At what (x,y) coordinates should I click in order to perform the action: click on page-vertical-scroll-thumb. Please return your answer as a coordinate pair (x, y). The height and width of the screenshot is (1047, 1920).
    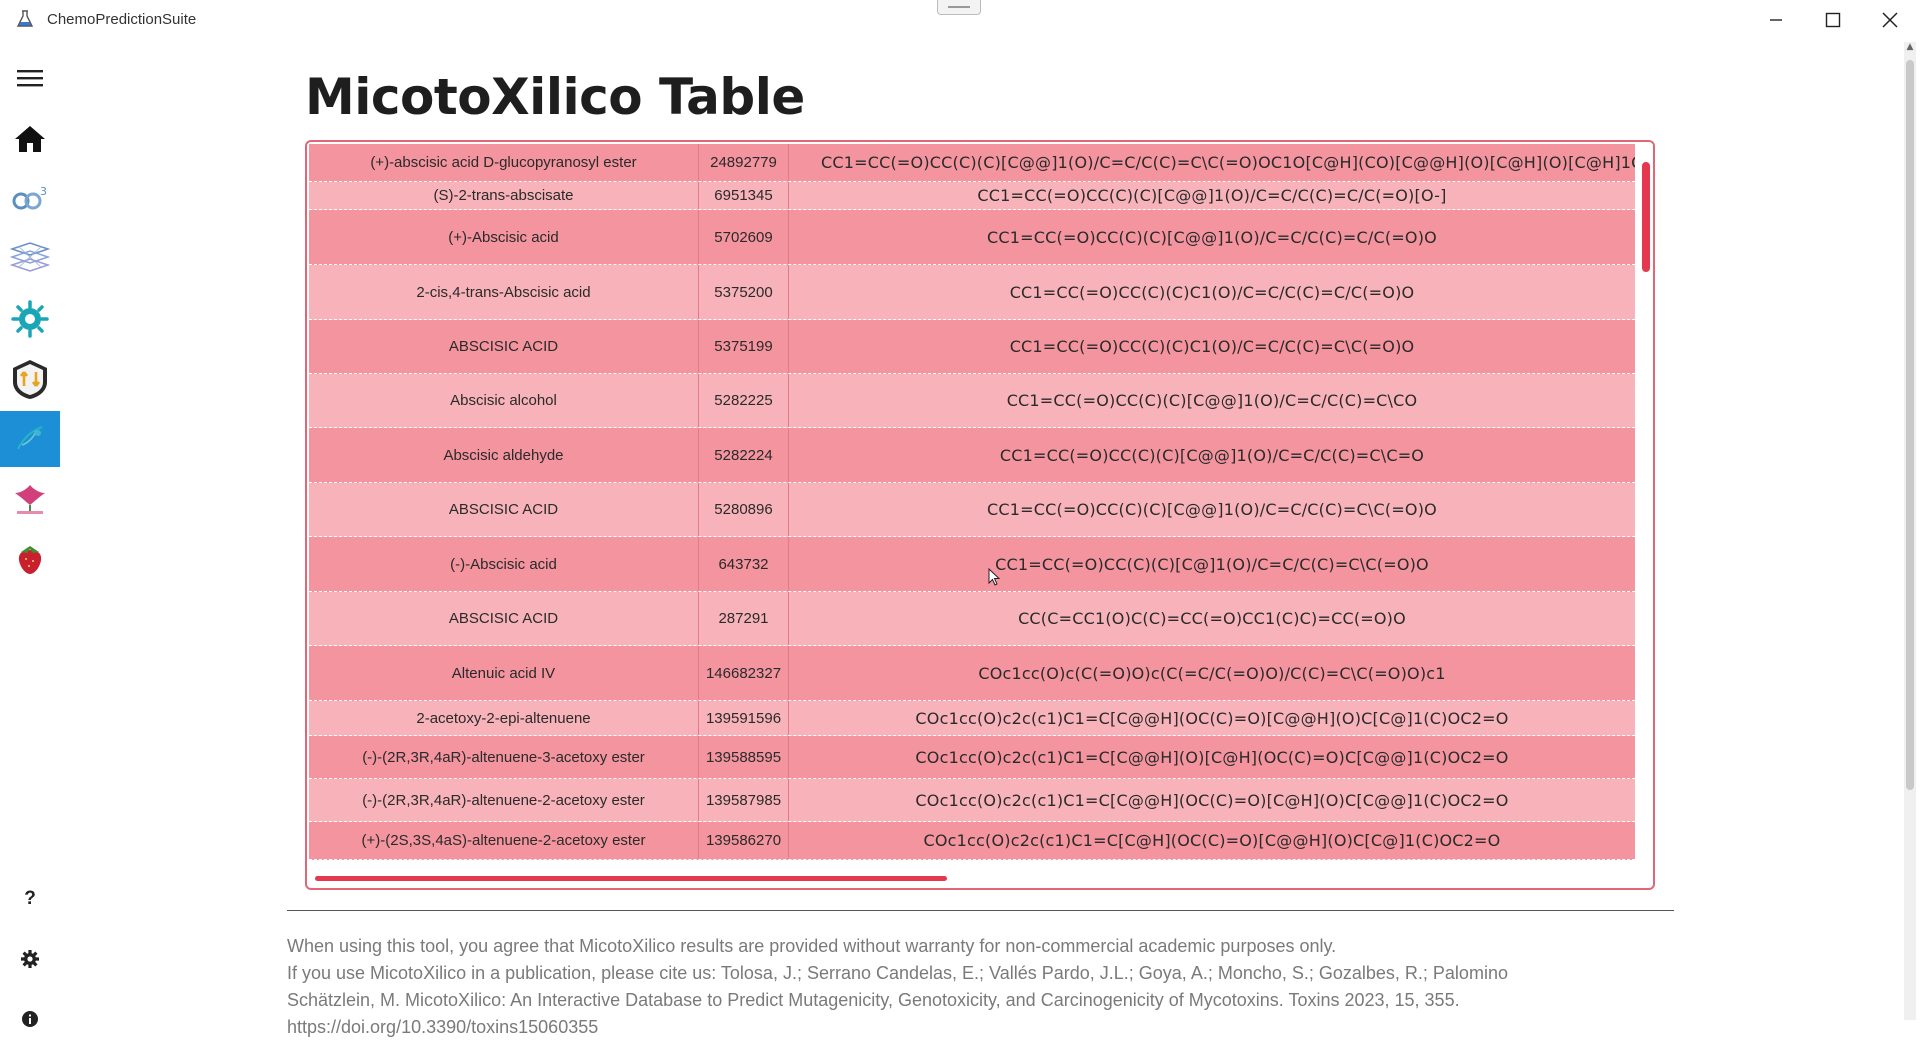
    Looking at the image, I should click on (1910, 425).